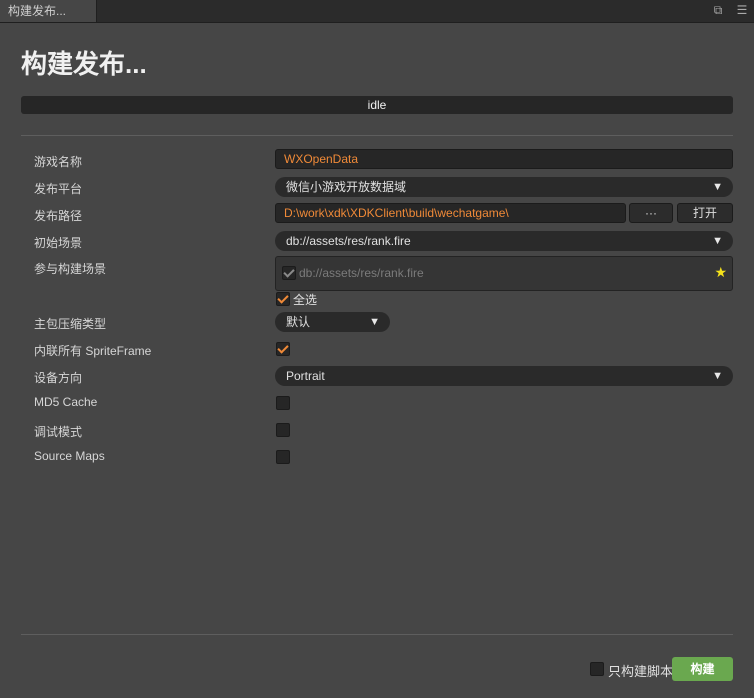 The image size is (754, 698). Describe the element at coordinates (702, 669) in the screenshot. I see `build-button: 构建` at that location.